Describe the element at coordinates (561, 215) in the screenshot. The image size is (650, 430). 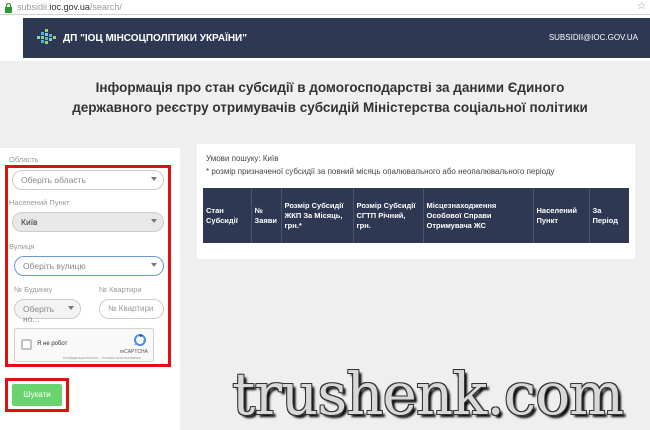
I see `column-header: Населений Пункт` at that location.